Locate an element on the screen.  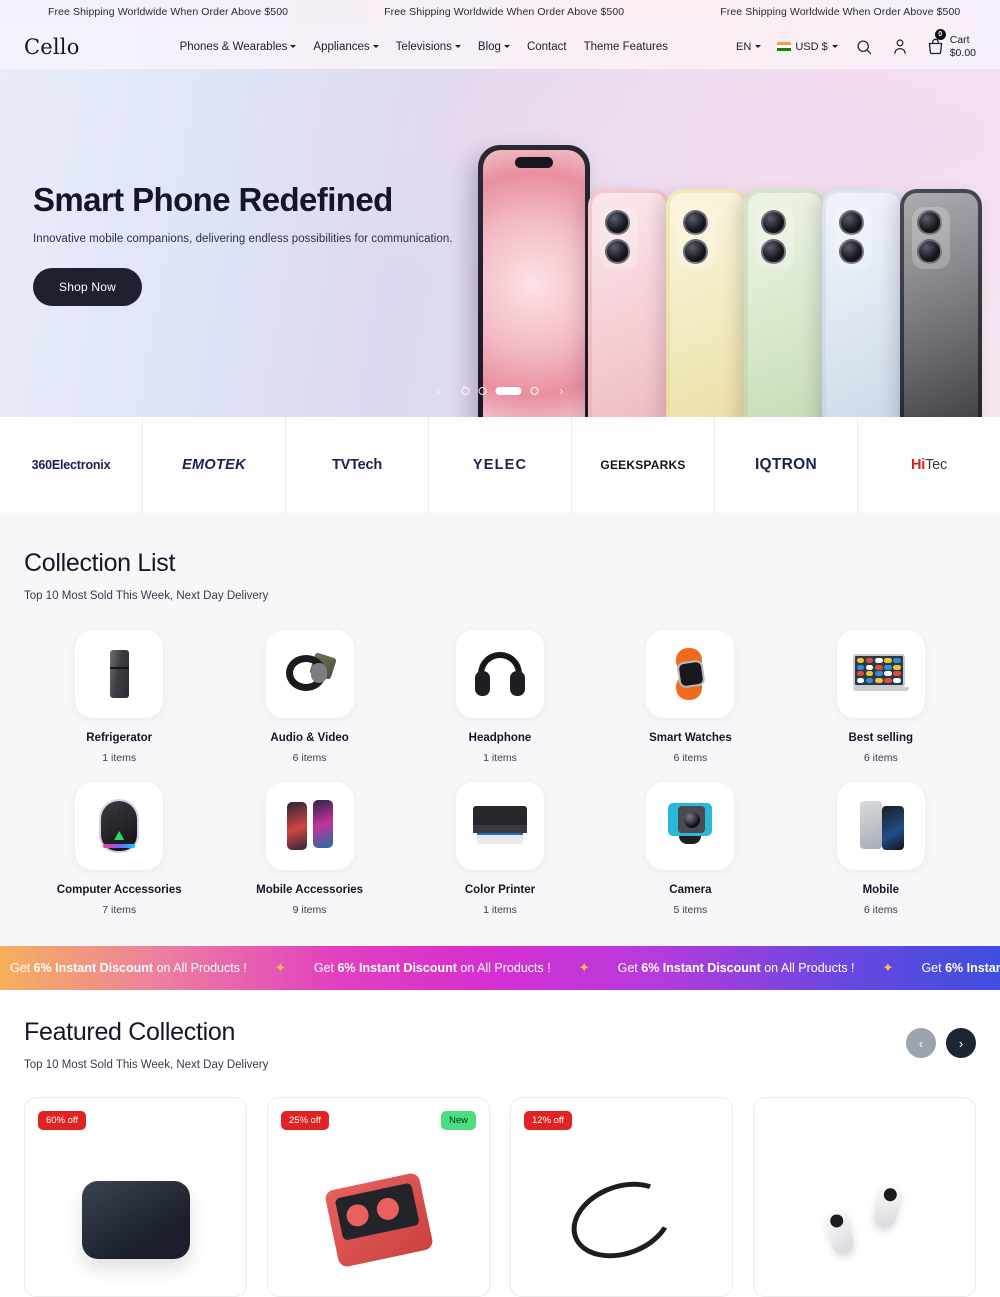
nav-item-phones-wearables: Phones & Wearables is located at coordinates (238, 47).